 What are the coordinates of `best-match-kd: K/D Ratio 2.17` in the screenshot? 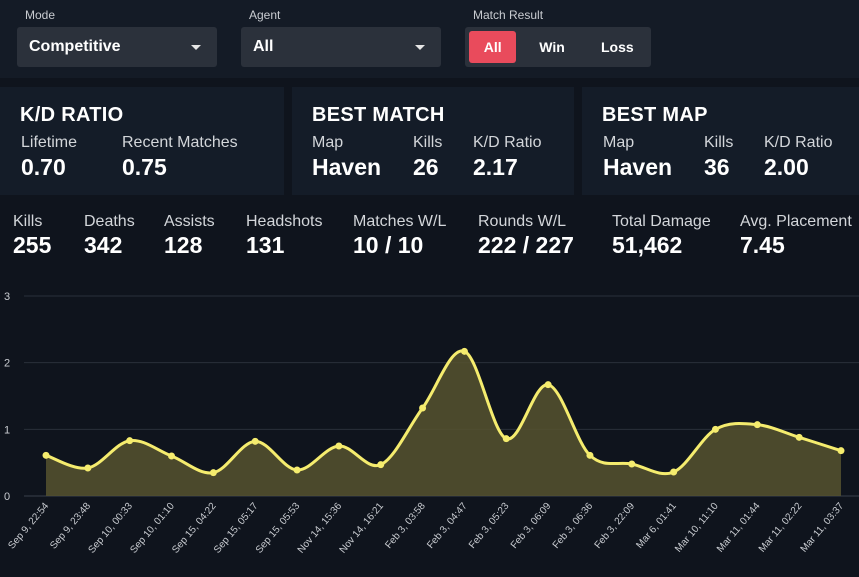 It's located at (507, 157).